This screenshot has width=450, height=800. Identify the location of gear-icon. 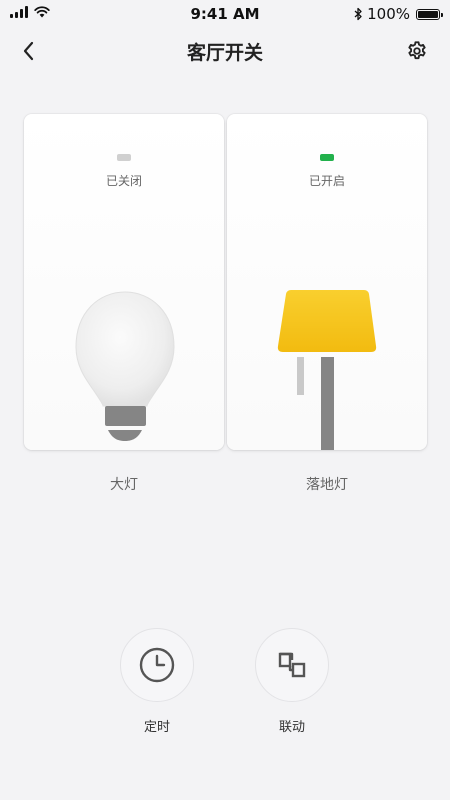
(417, 50).